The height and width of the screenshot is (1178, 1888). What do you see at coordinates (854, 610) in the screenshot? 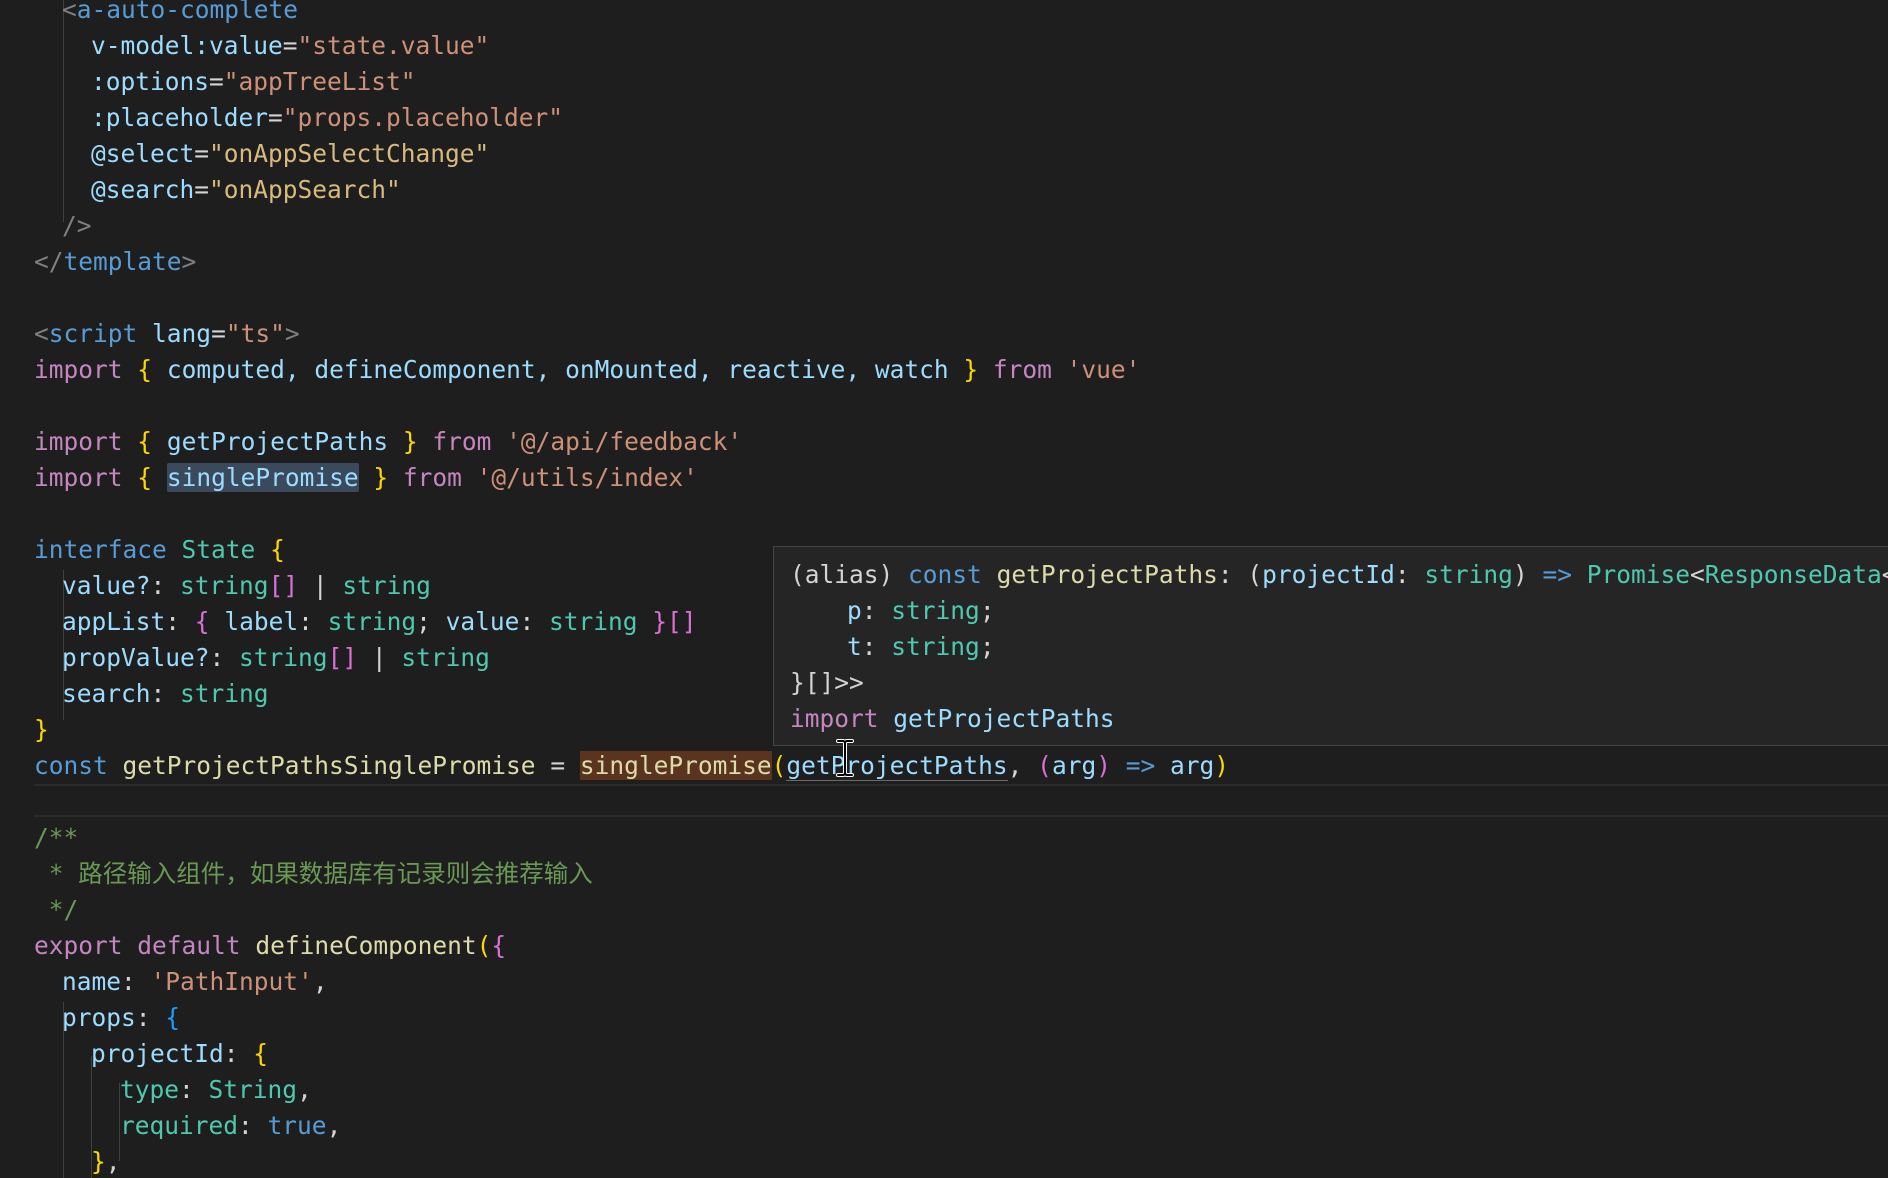
I see `token: p` at bounding box center [854, 610].